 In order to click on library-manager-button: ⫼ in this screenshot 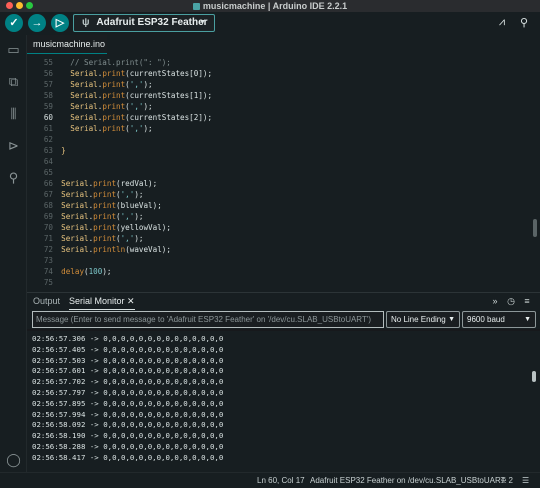, I will do `click(13, 113)`.